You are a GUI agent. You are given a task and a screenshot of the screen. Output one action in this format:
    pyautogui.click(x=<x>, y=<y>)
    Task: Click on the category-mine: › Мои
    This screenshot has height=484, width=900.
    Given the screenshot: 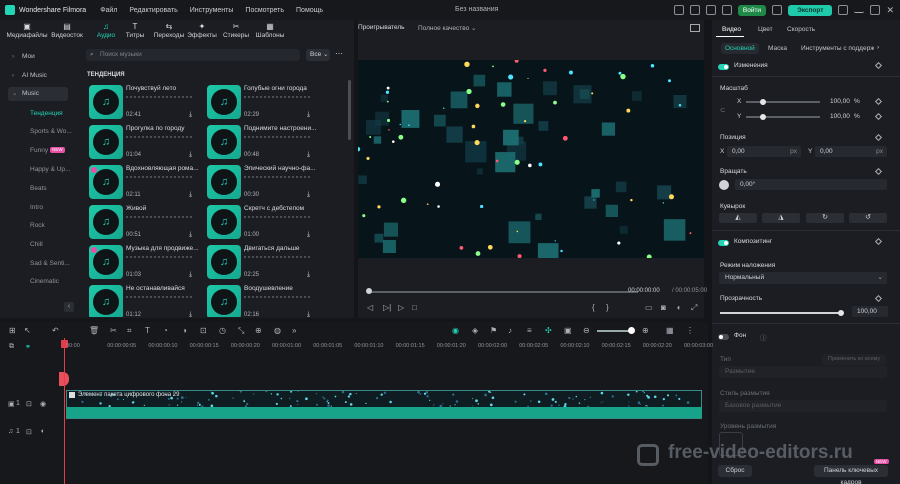 What is the action you would take?
    pyautogui.click(x=38, y=57)
    